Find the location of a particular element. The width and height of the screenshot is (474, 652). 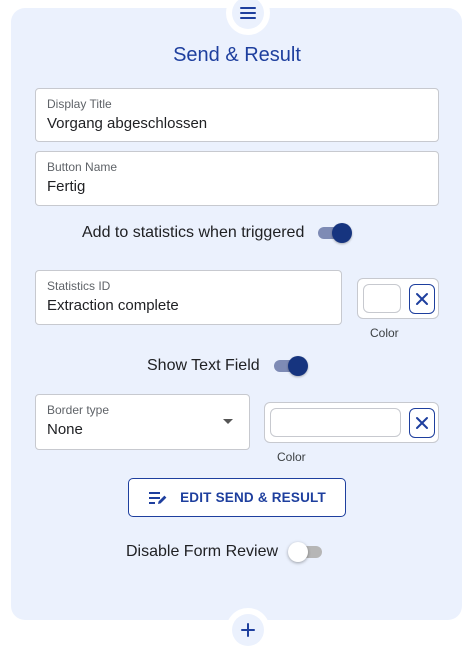

edit-send-result-button: EDIT SEND & RESULT is located at coordinates (237, 497).